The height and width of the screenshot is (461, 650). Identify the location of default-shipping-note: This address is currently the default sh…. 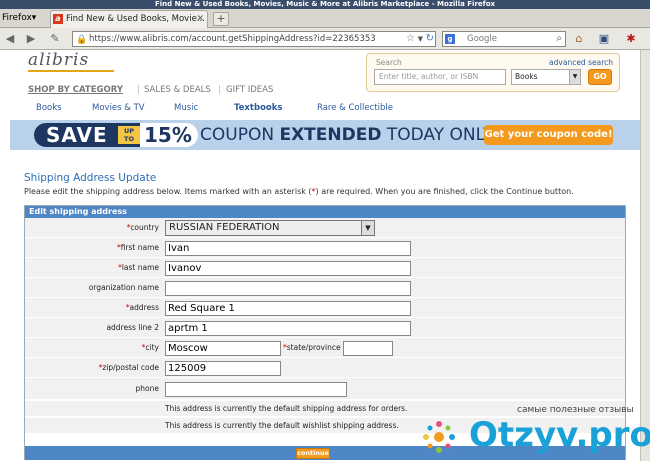
(286, 408).